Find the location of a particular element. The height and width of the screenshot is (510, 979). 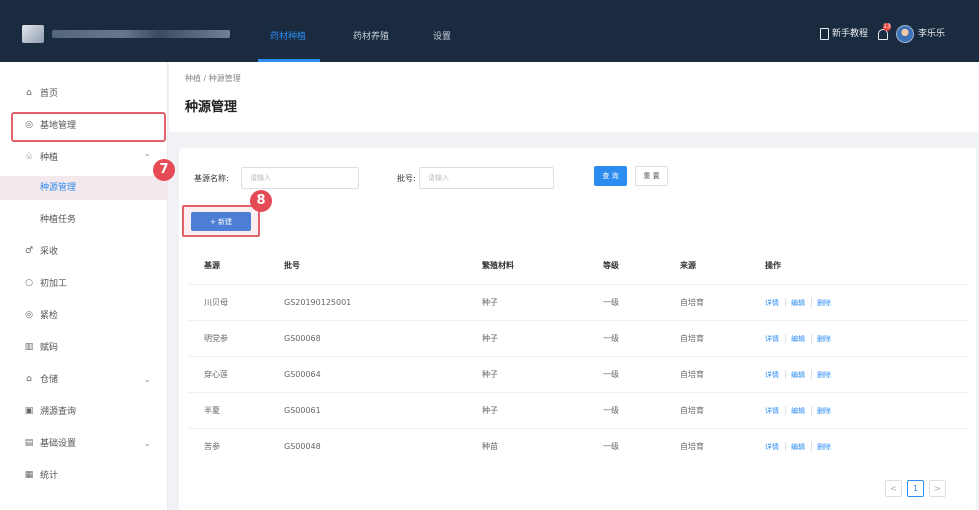

reset-button: 重 置 is located at coordinates (651, 176).